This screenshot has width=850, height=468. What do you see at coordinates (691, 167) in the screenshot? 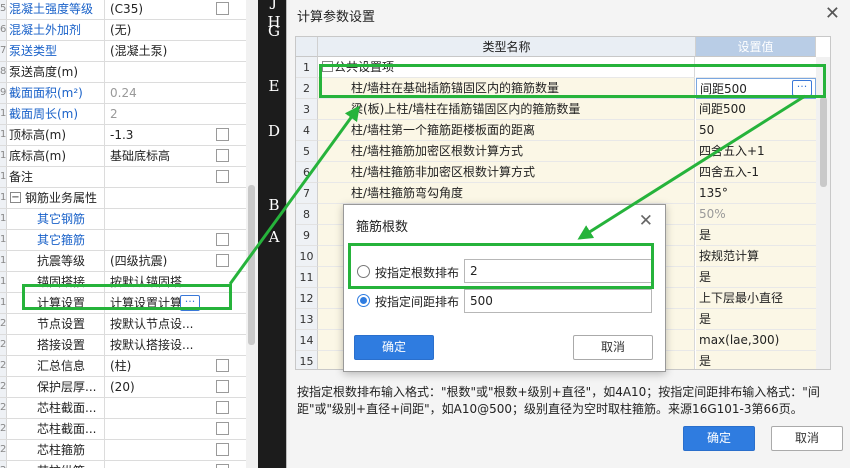
I see `arrow-to-popup` at bounding box center [691, 167].